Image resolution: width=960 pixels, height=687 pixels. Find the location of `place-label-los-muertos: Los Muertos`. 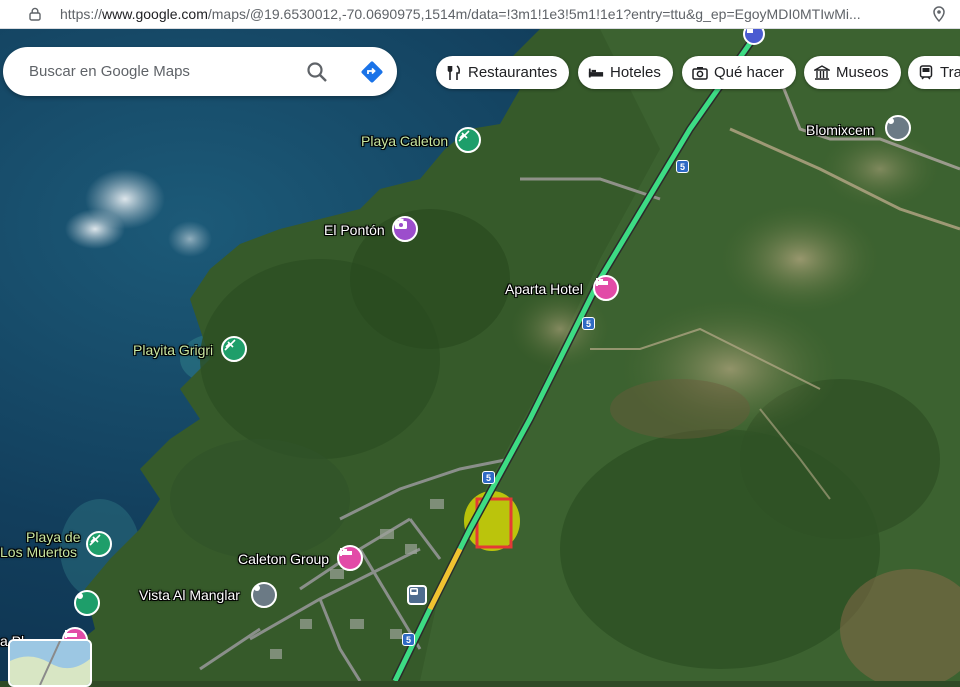

place-label-los-muertos: Los Muertos is located at coordinates (38, 552).